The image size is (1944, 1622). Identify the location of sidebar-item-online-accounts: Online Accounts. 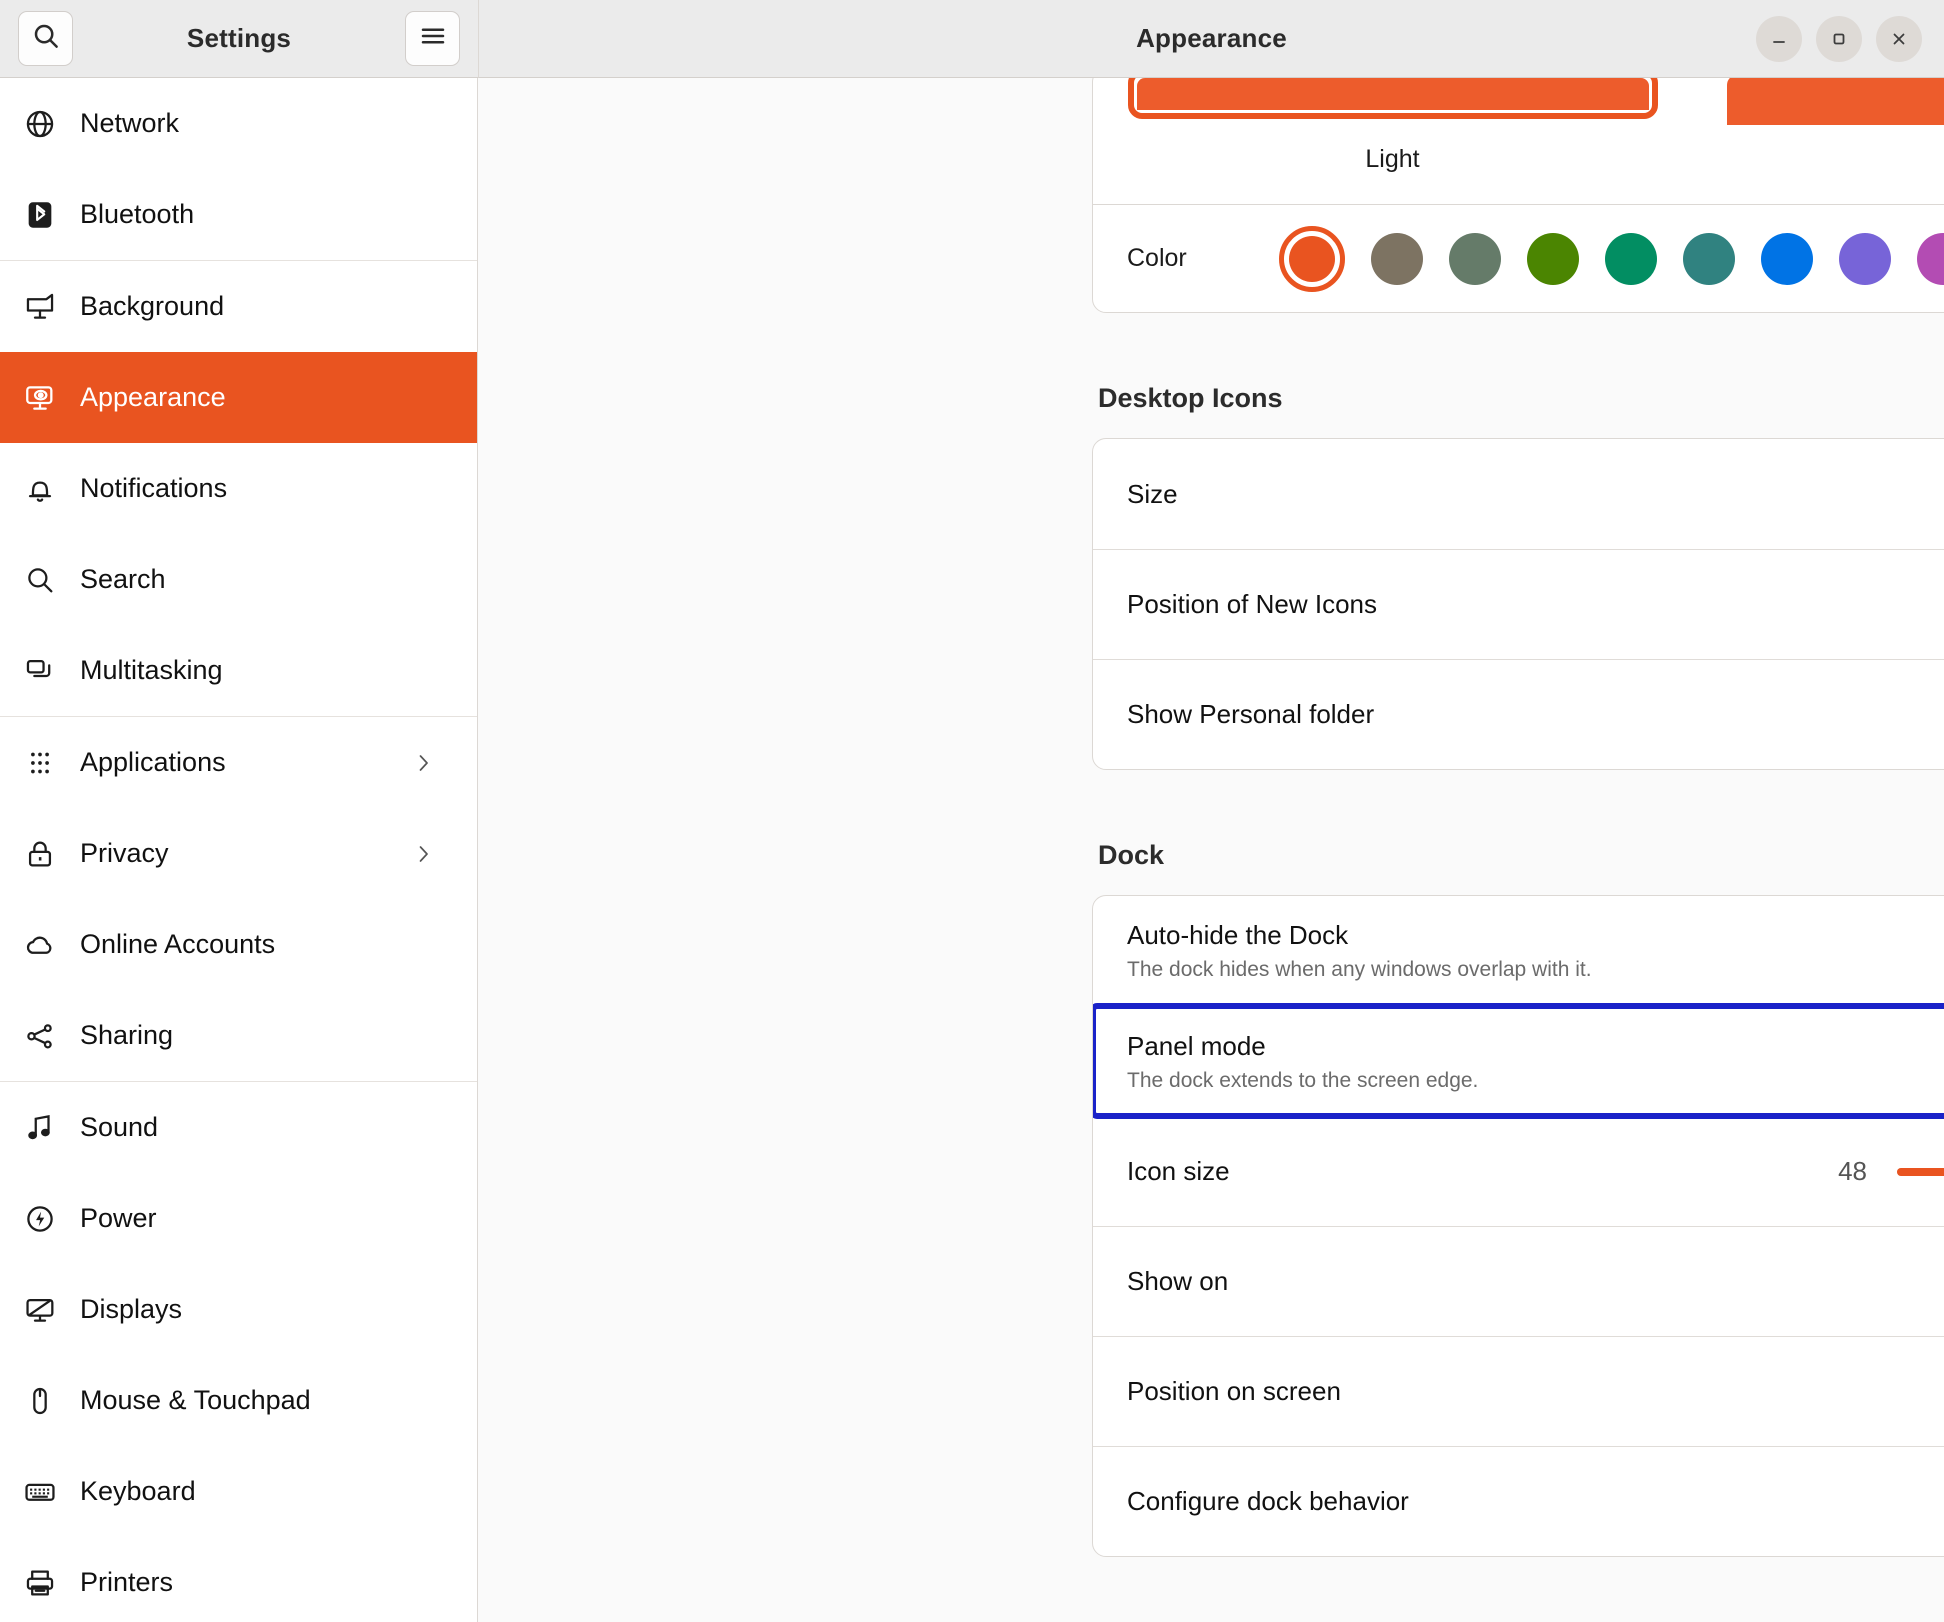
(238, 944).